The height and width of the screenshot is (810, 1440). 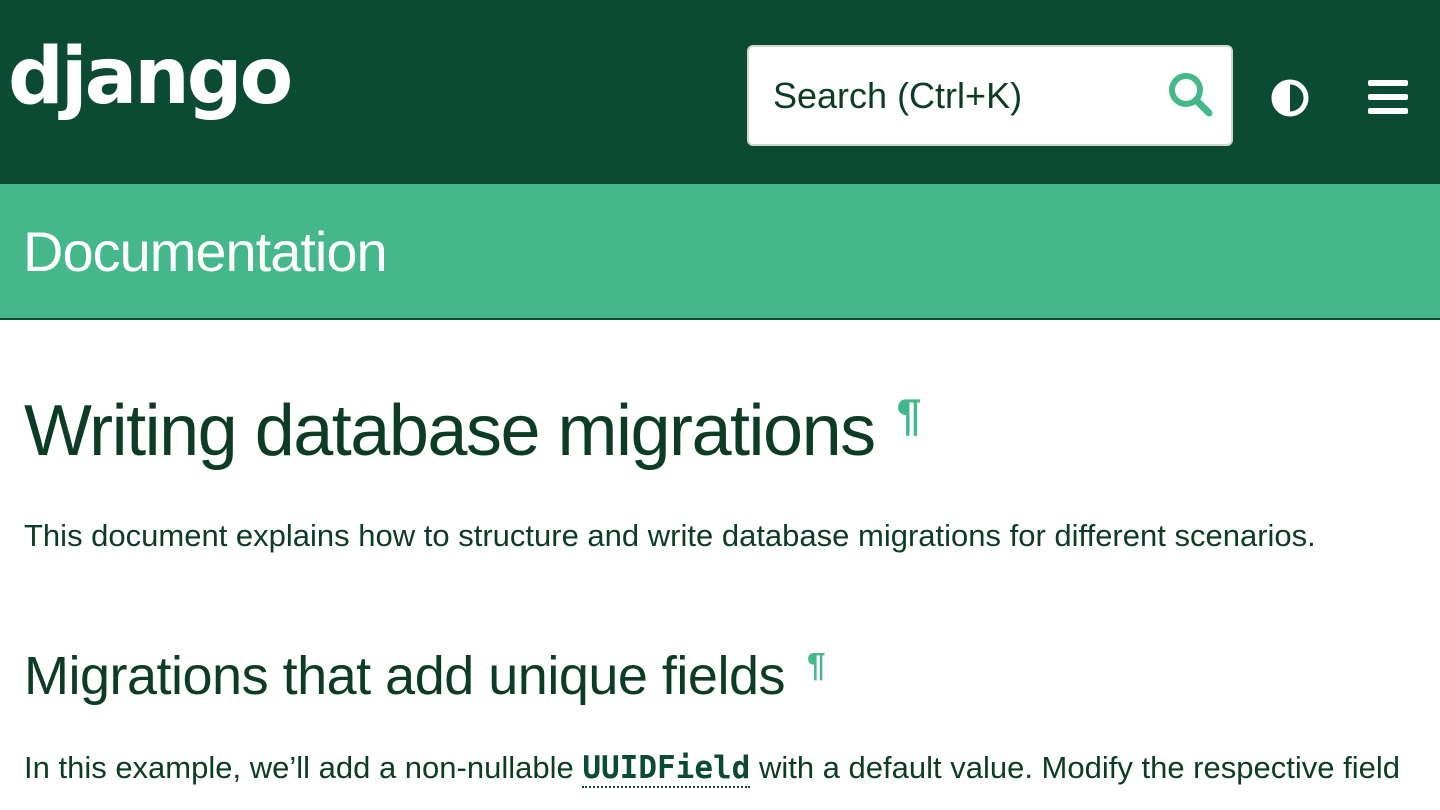 What do you see at coordinates (405, 676) in the screenshot?
I see `section-heading-text: Migrations that add unique fields` at bounding box center [405, 676].